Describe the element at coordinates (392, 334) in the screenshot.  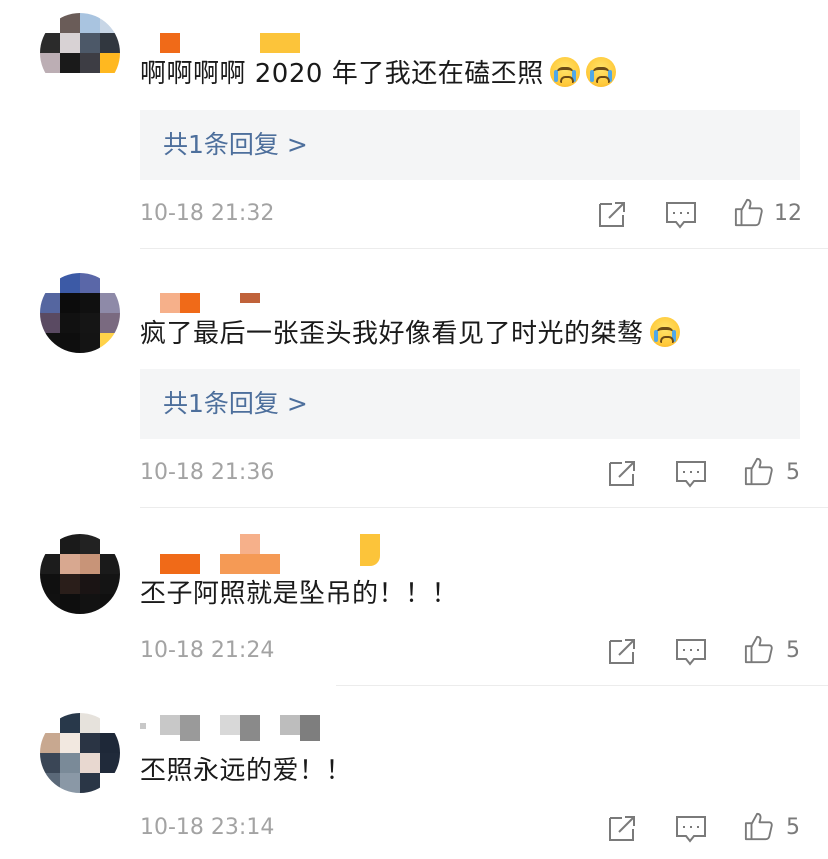
I see `comment-body: 疯了最后一张歪头我好像看见了时光的桀骜` at that location.